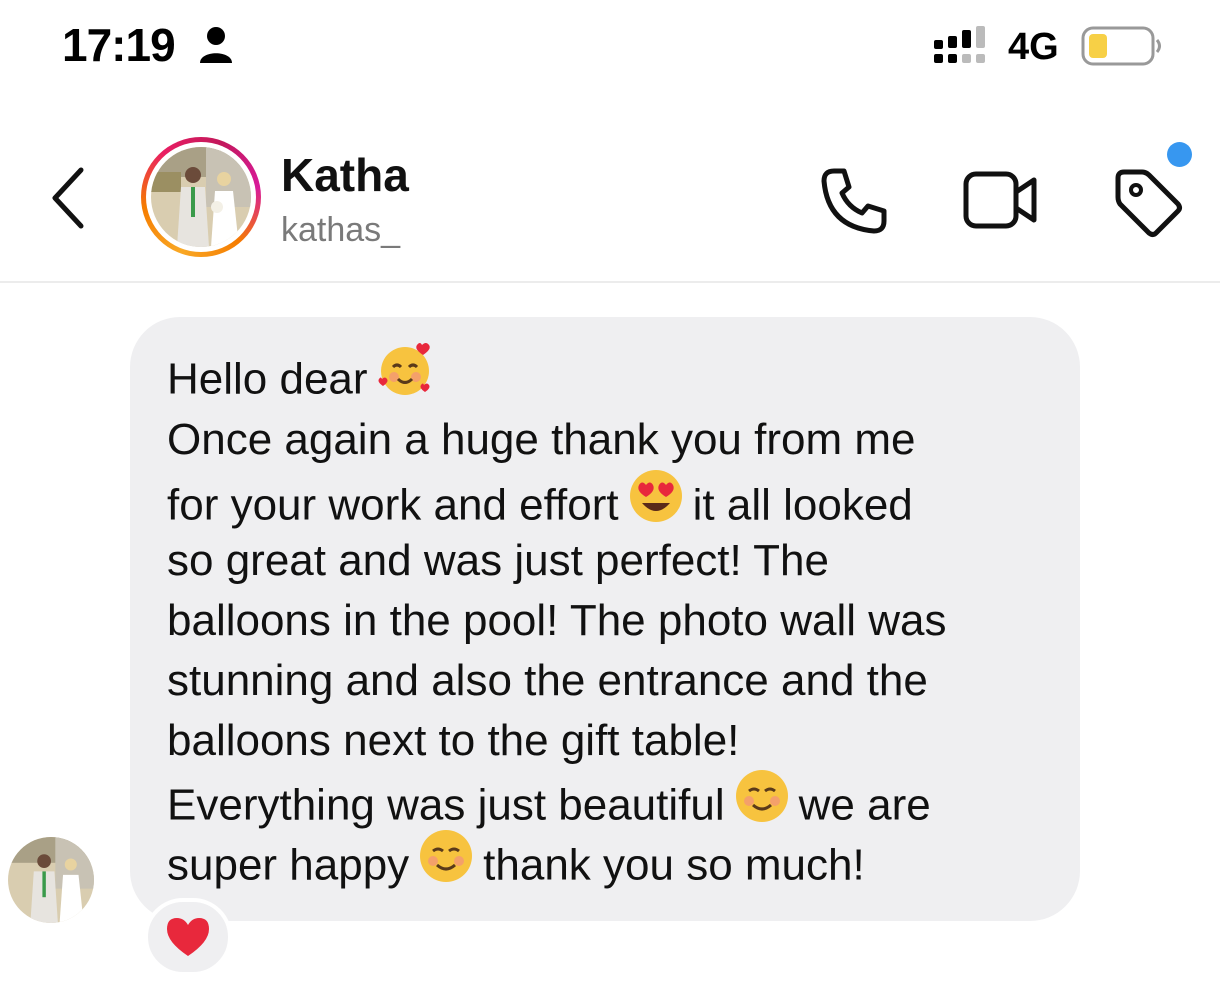 The image size is (1220, 1007). I want to click on notification-dot, so click(1179, 154).